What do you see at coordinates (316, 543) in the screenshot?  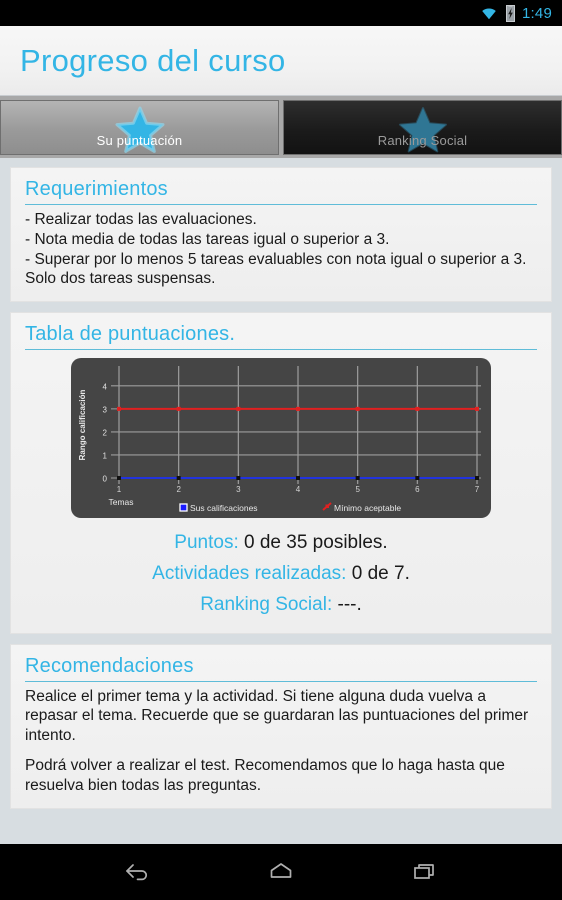 I see `stat-value: 0 de 35 posibles.` at bounding box center [316, 543].